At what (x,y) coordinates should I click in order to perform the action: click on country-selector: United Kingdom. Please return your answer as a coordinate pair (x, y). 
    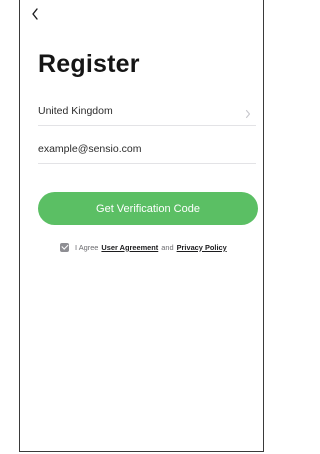
    Looking at the image, I should click on (147, 111).